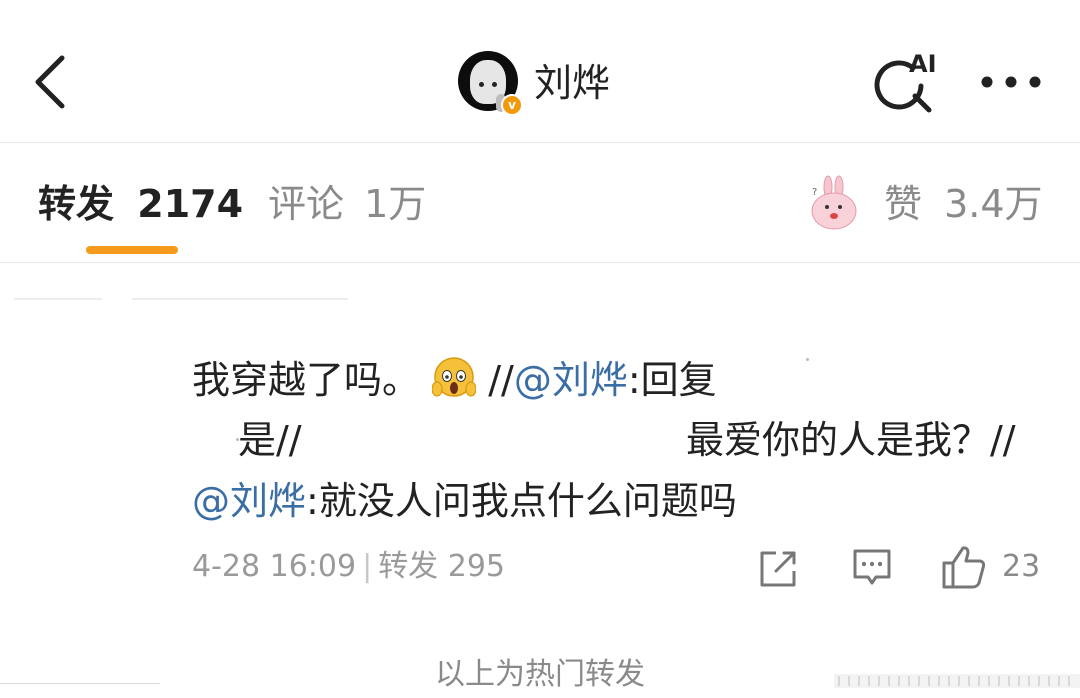  What do you see at coordinates (957, 681) in the screenshot?
I see `scroll-indicator` at bounding box center [957, 681].